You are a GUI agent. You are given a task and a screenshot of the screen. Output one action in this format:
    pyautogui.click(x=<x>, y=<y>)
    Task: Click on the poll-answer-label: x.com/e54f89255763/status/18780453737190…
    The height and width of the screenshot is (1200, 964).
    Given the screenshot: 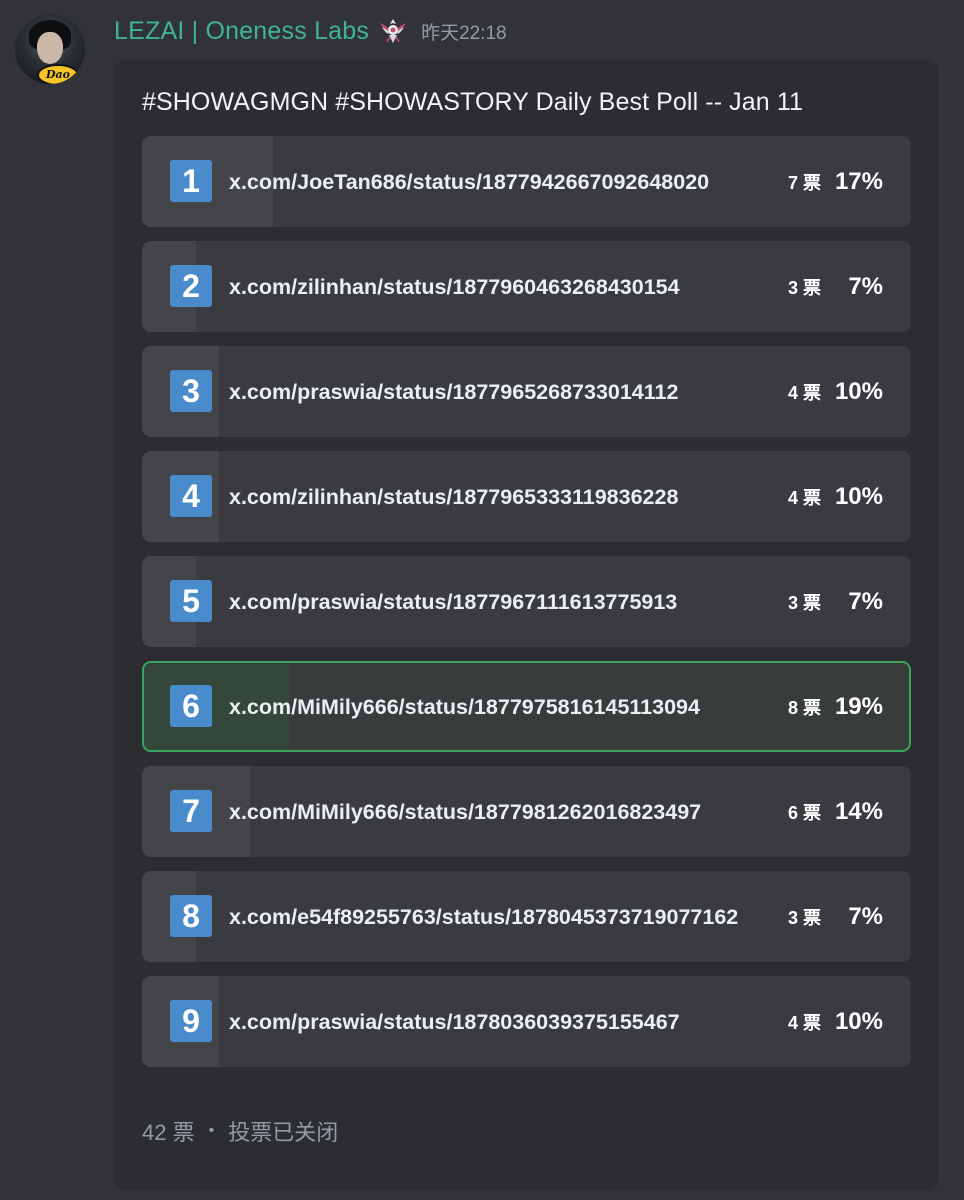 What is the action you would take?
    pyautogui.click(x=484, y=916)
    